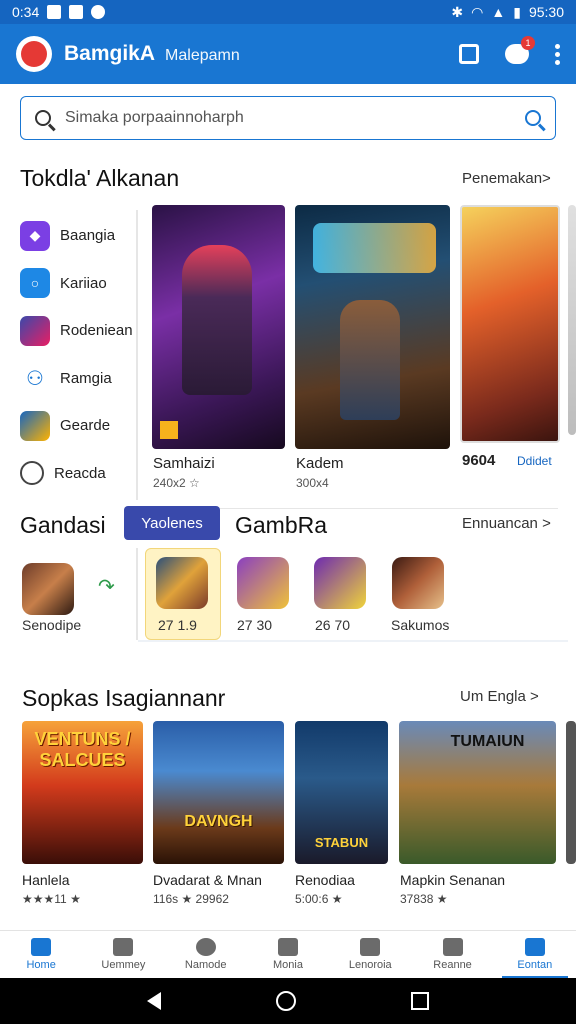  I want to click on chat-icon, so click(32, 473).